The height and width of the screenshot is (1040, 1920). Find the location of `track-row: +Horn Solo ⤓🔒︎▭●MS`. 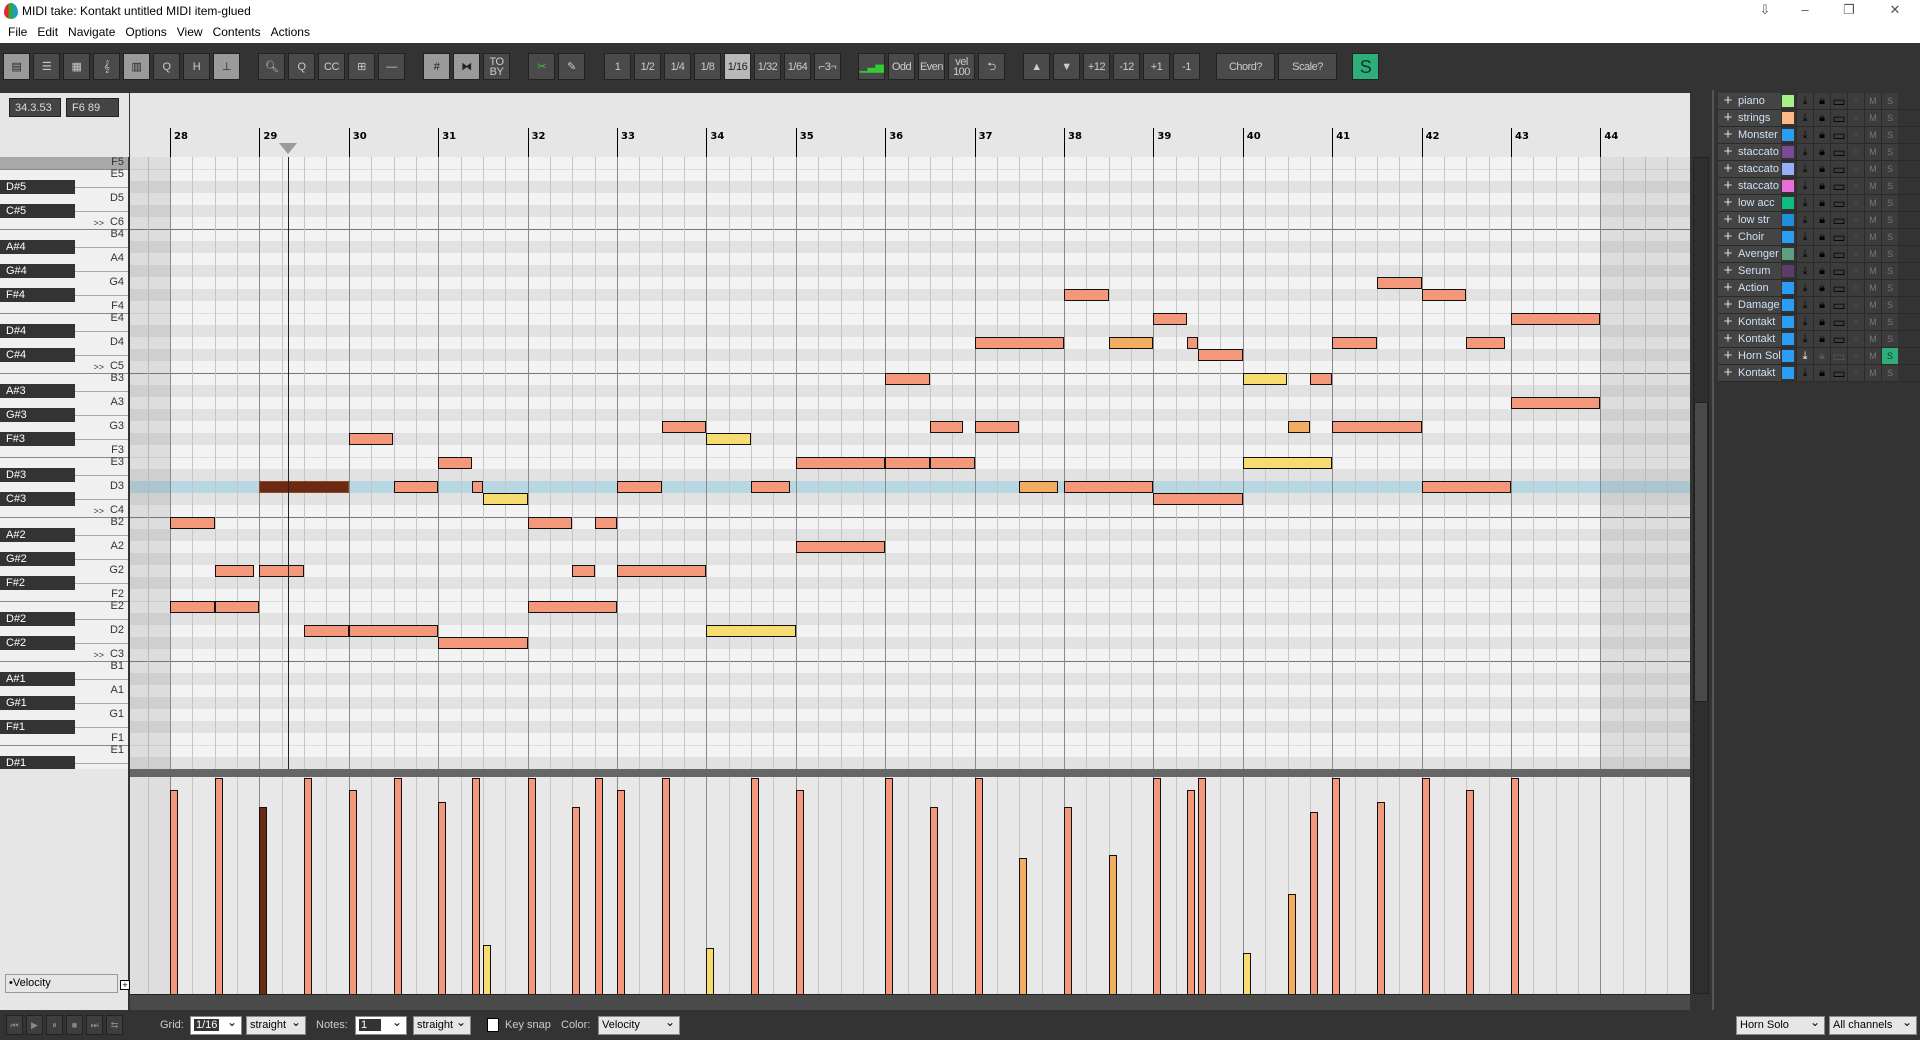

track-row: +Horn Solo ⤓🔒︎▭●MS is located at coordinates (1819, 356).